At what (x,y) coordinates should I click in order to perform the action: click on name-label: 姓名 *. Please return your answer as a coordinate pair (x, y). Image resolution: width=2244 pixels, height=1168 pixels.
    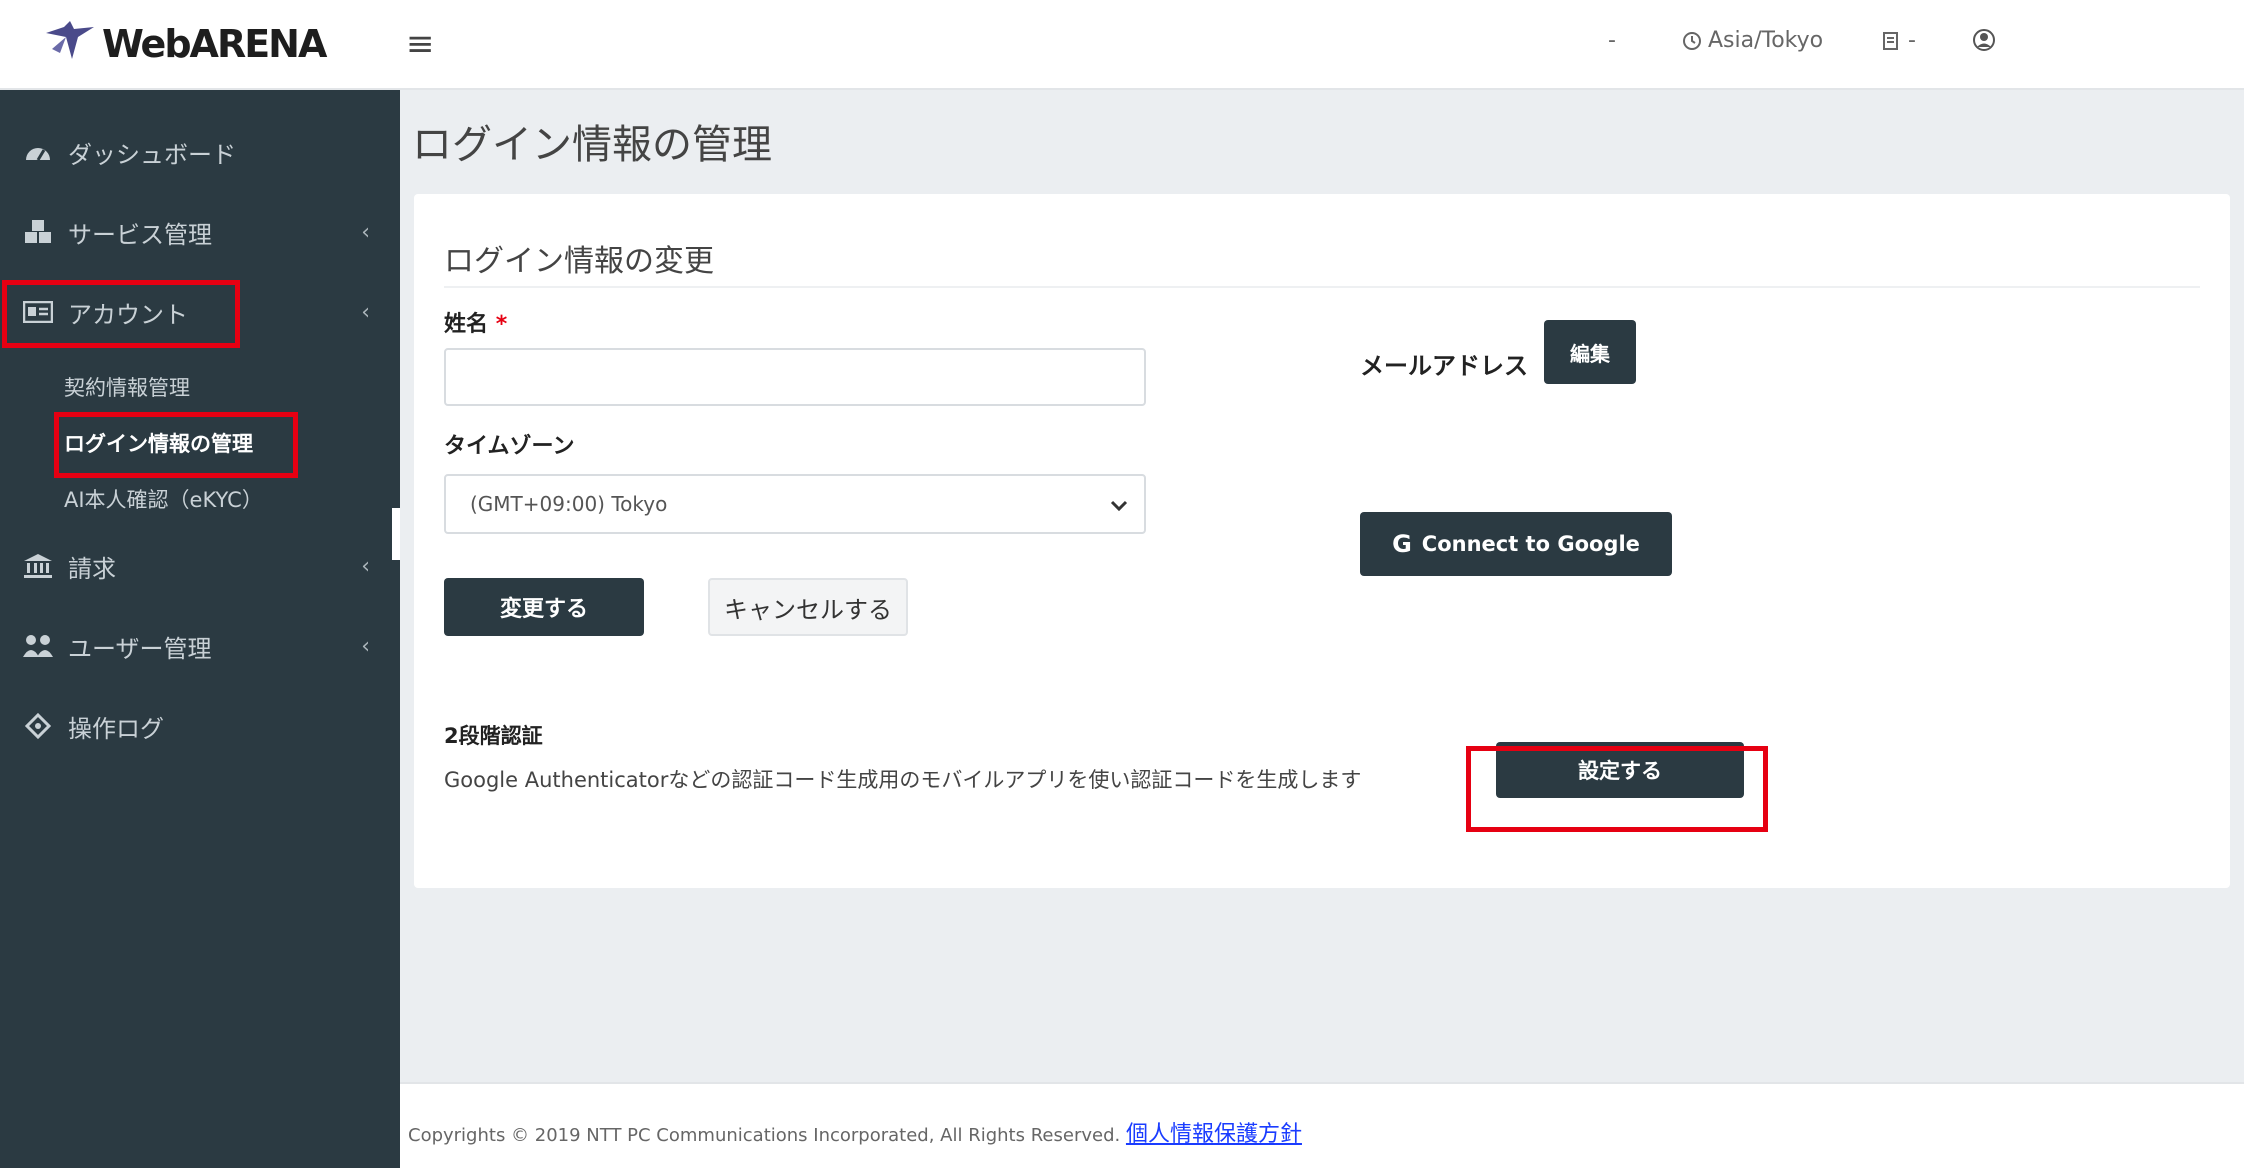
    Looking at the image, I should click on (475, 322).